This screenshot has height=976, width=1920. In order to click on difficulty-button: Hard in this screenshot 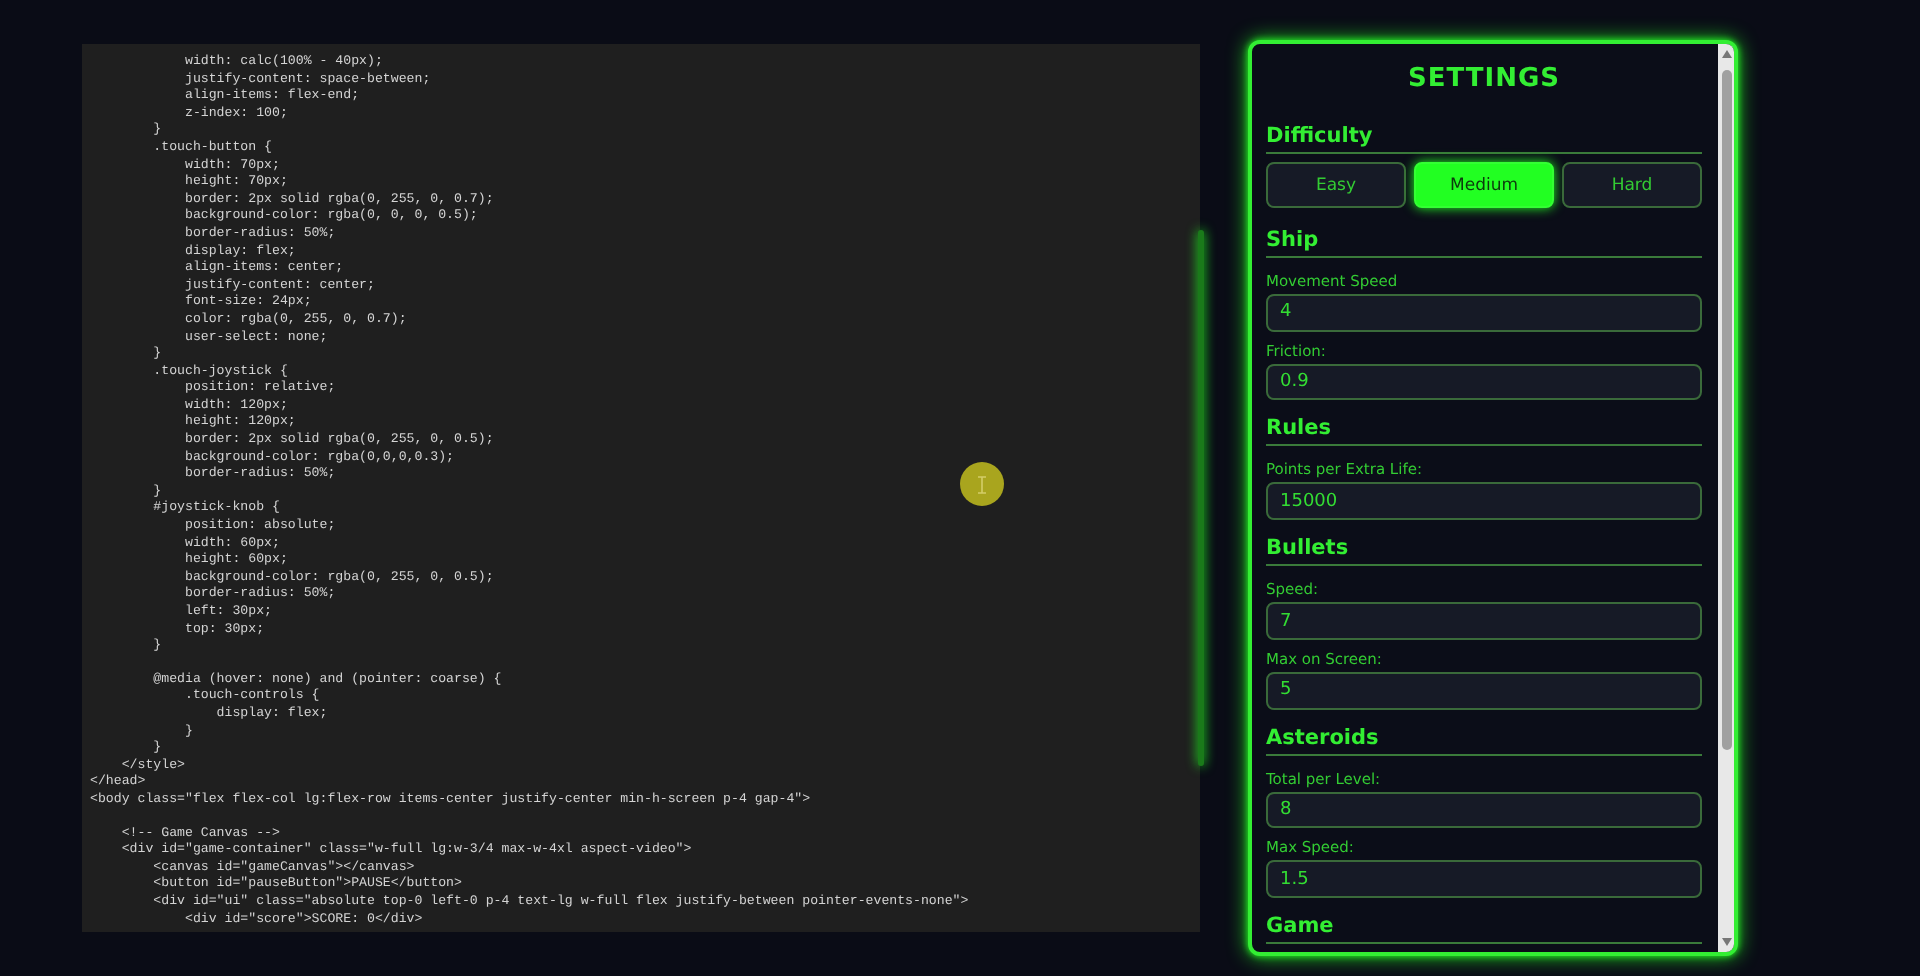, I will do `click(1632, 185)`.